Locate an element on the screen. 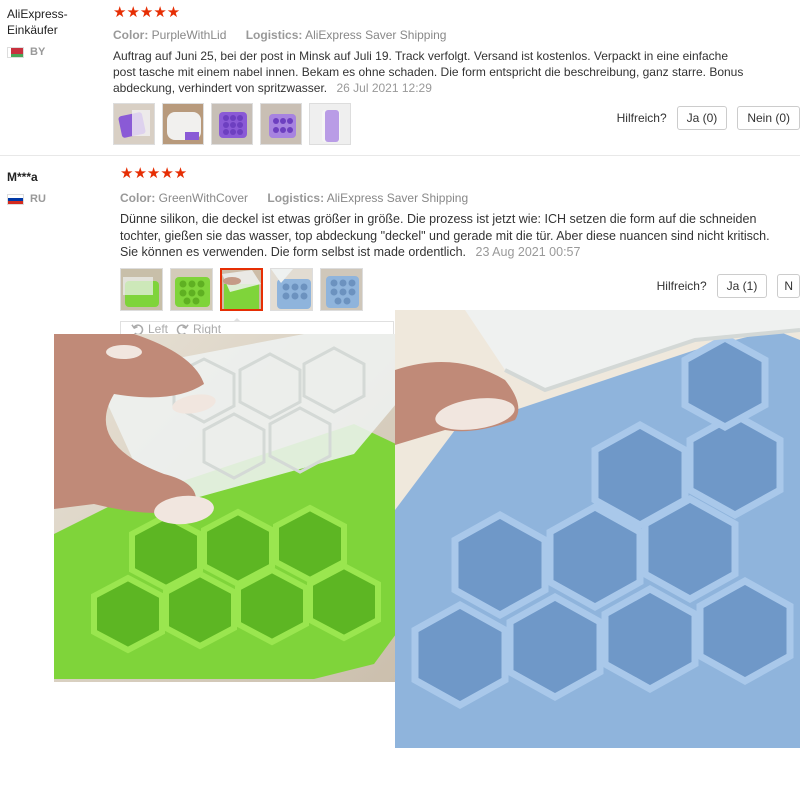 The width and height of the screenshot is (800, 800). reviewer-info: M***a RU is located at coordinates (57, 188).